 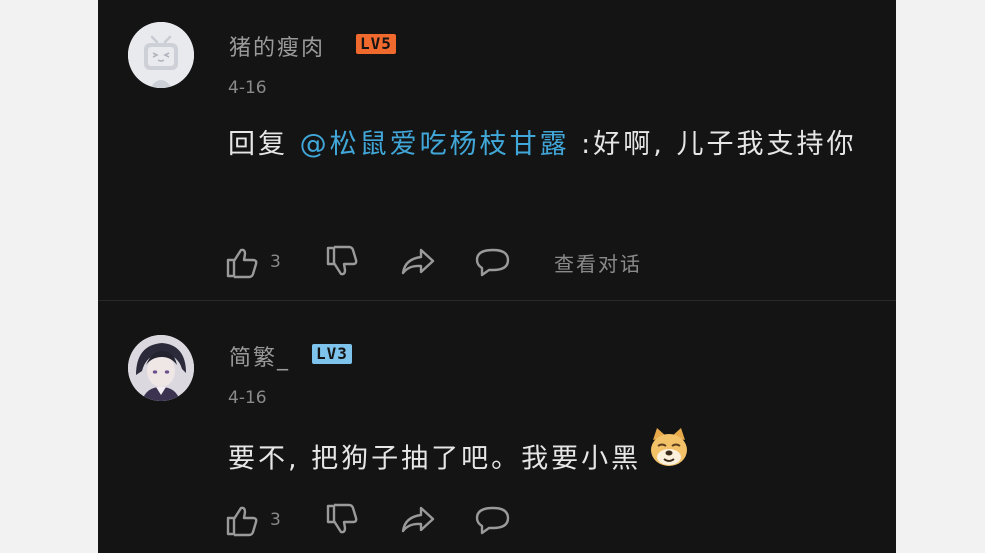 What do you see at coordinates (435, 459) in the screenshot?
I see `comment-body: 要不, 把狗子抽了吧。我要小黑` at bounding box center [435, 459].